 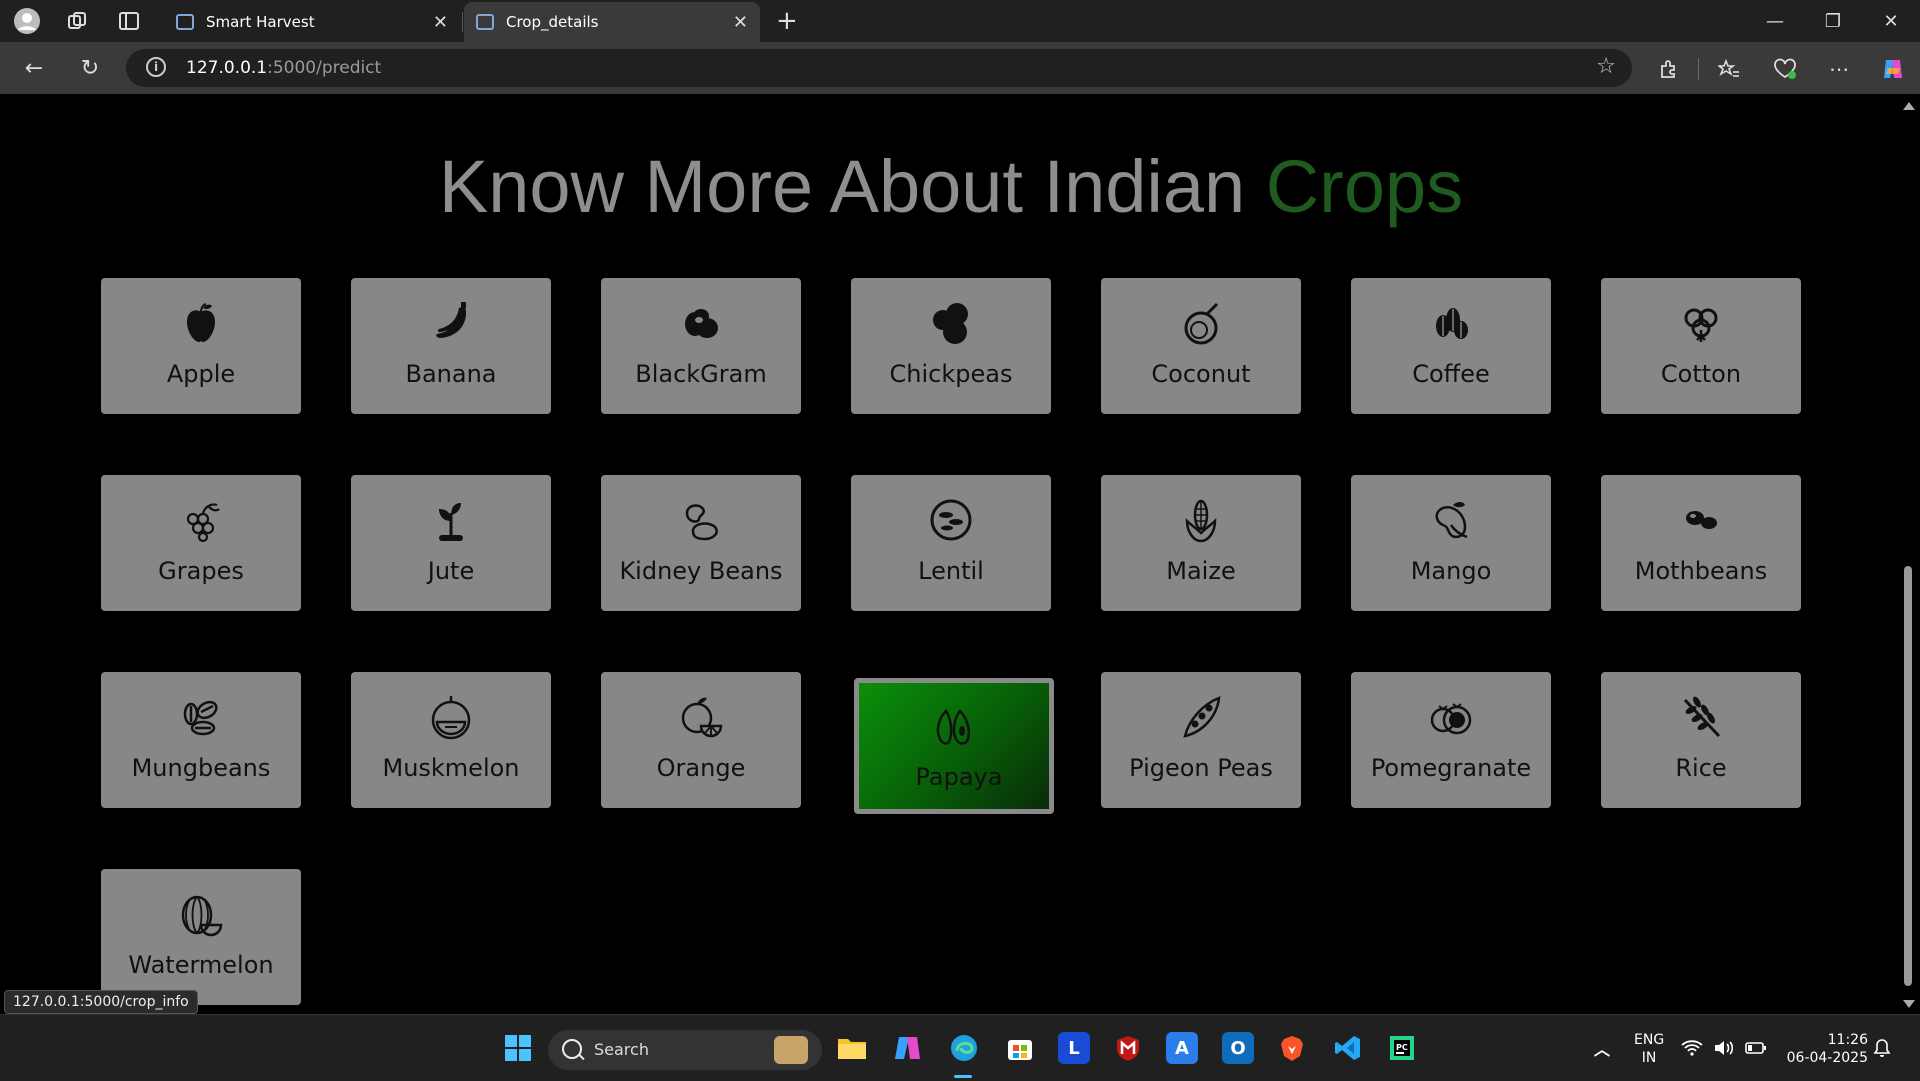 I want to click on crop-card-maize: Maize, so click(x=1201, y=543).